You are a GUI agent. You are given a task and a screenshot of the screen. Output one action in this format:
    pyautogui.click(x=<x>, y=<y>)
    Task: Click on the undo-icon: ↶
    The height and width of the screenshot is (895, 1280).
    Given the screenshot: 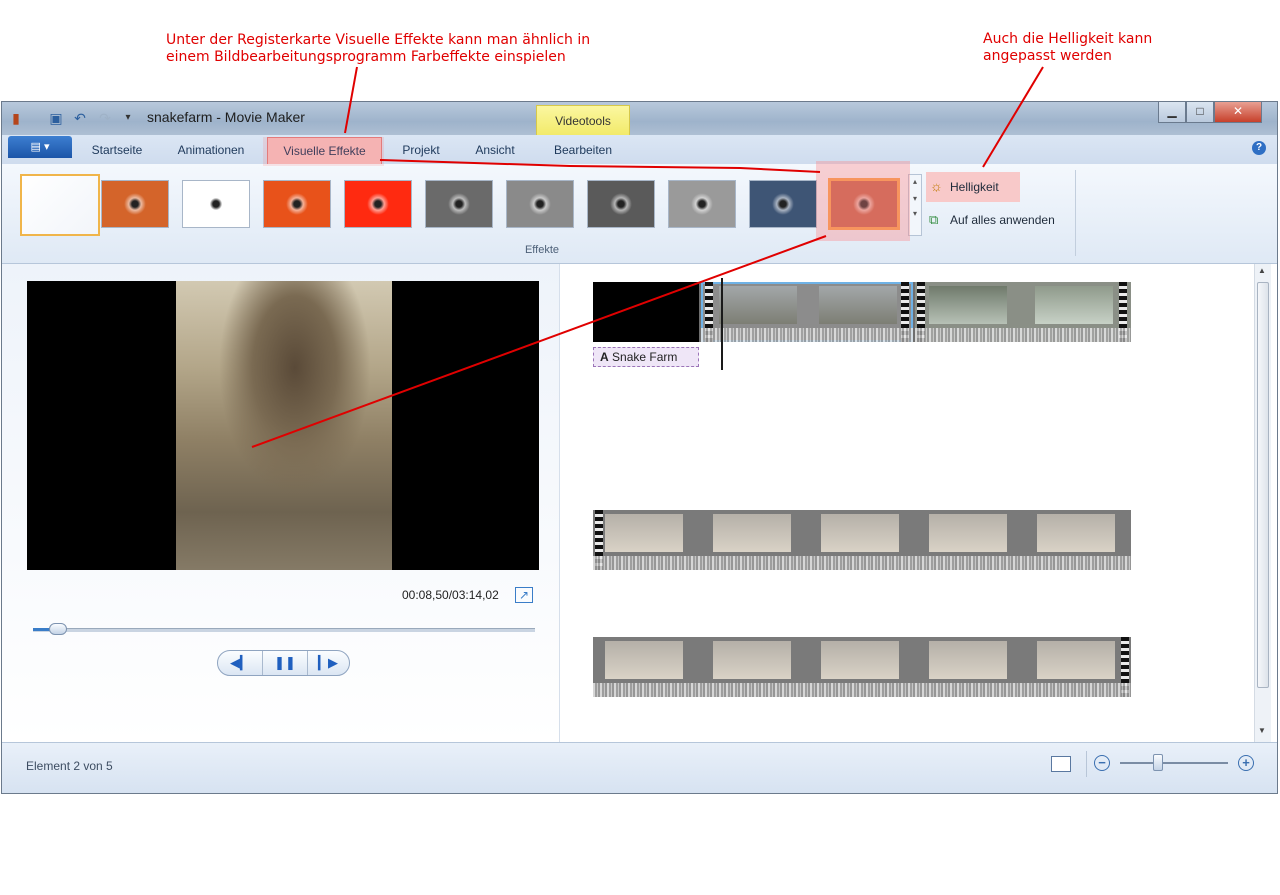 What is the action you would take?
    pyautogui.click(x=80, y=118)
    